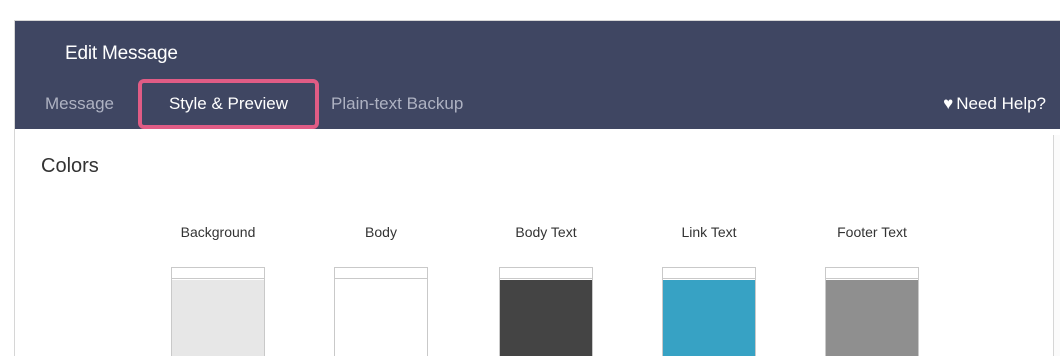 The width and height of the screenshot is (1060, 356). Describe the element at coordinates (948, 103) in the screenshot. I see `heart-icon: ♥` at that location.